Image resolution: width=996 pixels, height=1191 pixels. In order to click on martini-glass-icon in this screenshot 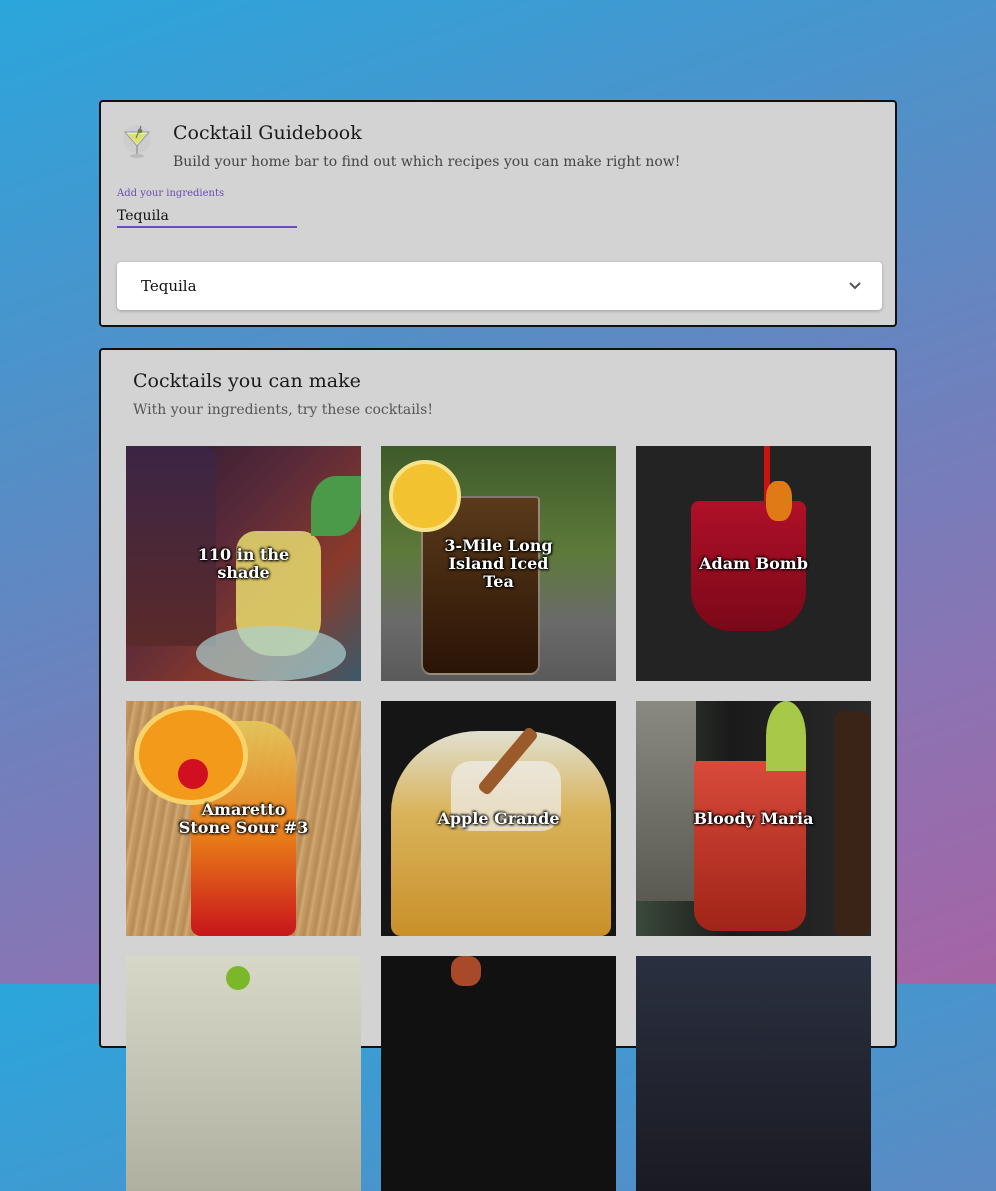, I will do `click(137, 141)`.